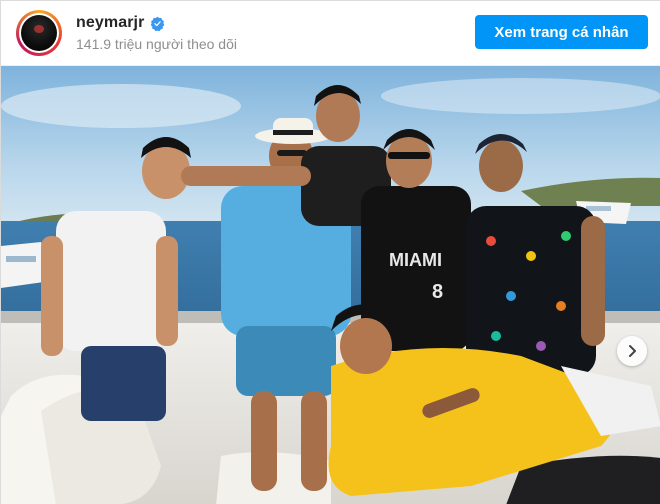 Image resolution: width=660 pixels, height=504 pixels. I want to click on verified-badge-icon, so click(158, 23).